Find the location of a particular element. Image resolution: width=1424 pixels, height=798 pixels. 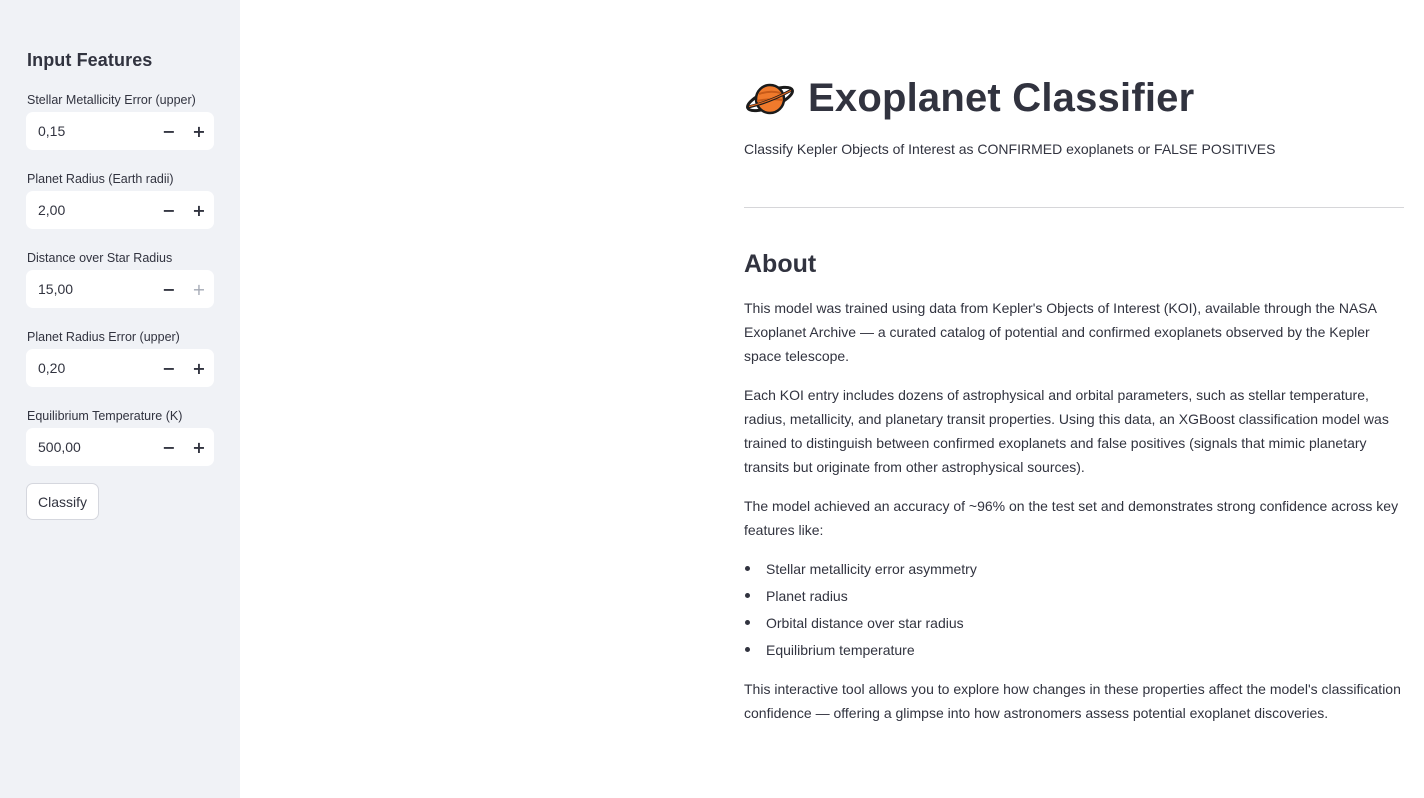

stellar-metallicity-error-input: 0,15 − + is located at coordinates (120, 131).